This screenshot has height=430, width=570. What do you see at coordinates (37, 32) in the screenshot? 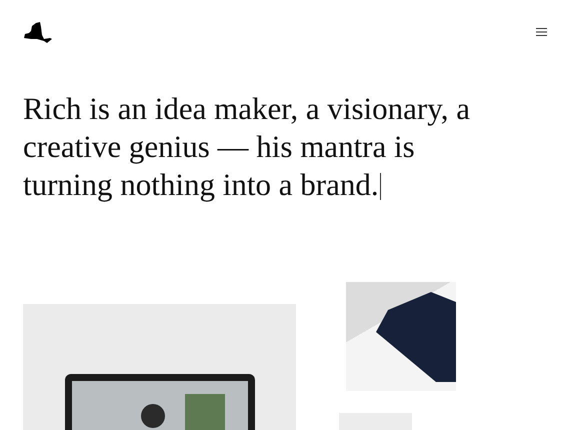
I see `logo-icon` at bounding box center [37, 32].